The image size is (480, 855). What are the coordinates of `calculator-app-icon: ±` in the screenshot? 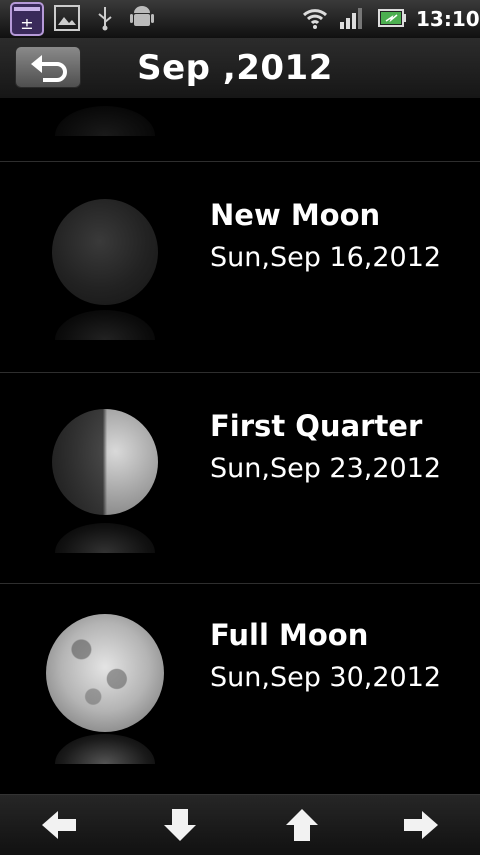 It's located at (27, 19).